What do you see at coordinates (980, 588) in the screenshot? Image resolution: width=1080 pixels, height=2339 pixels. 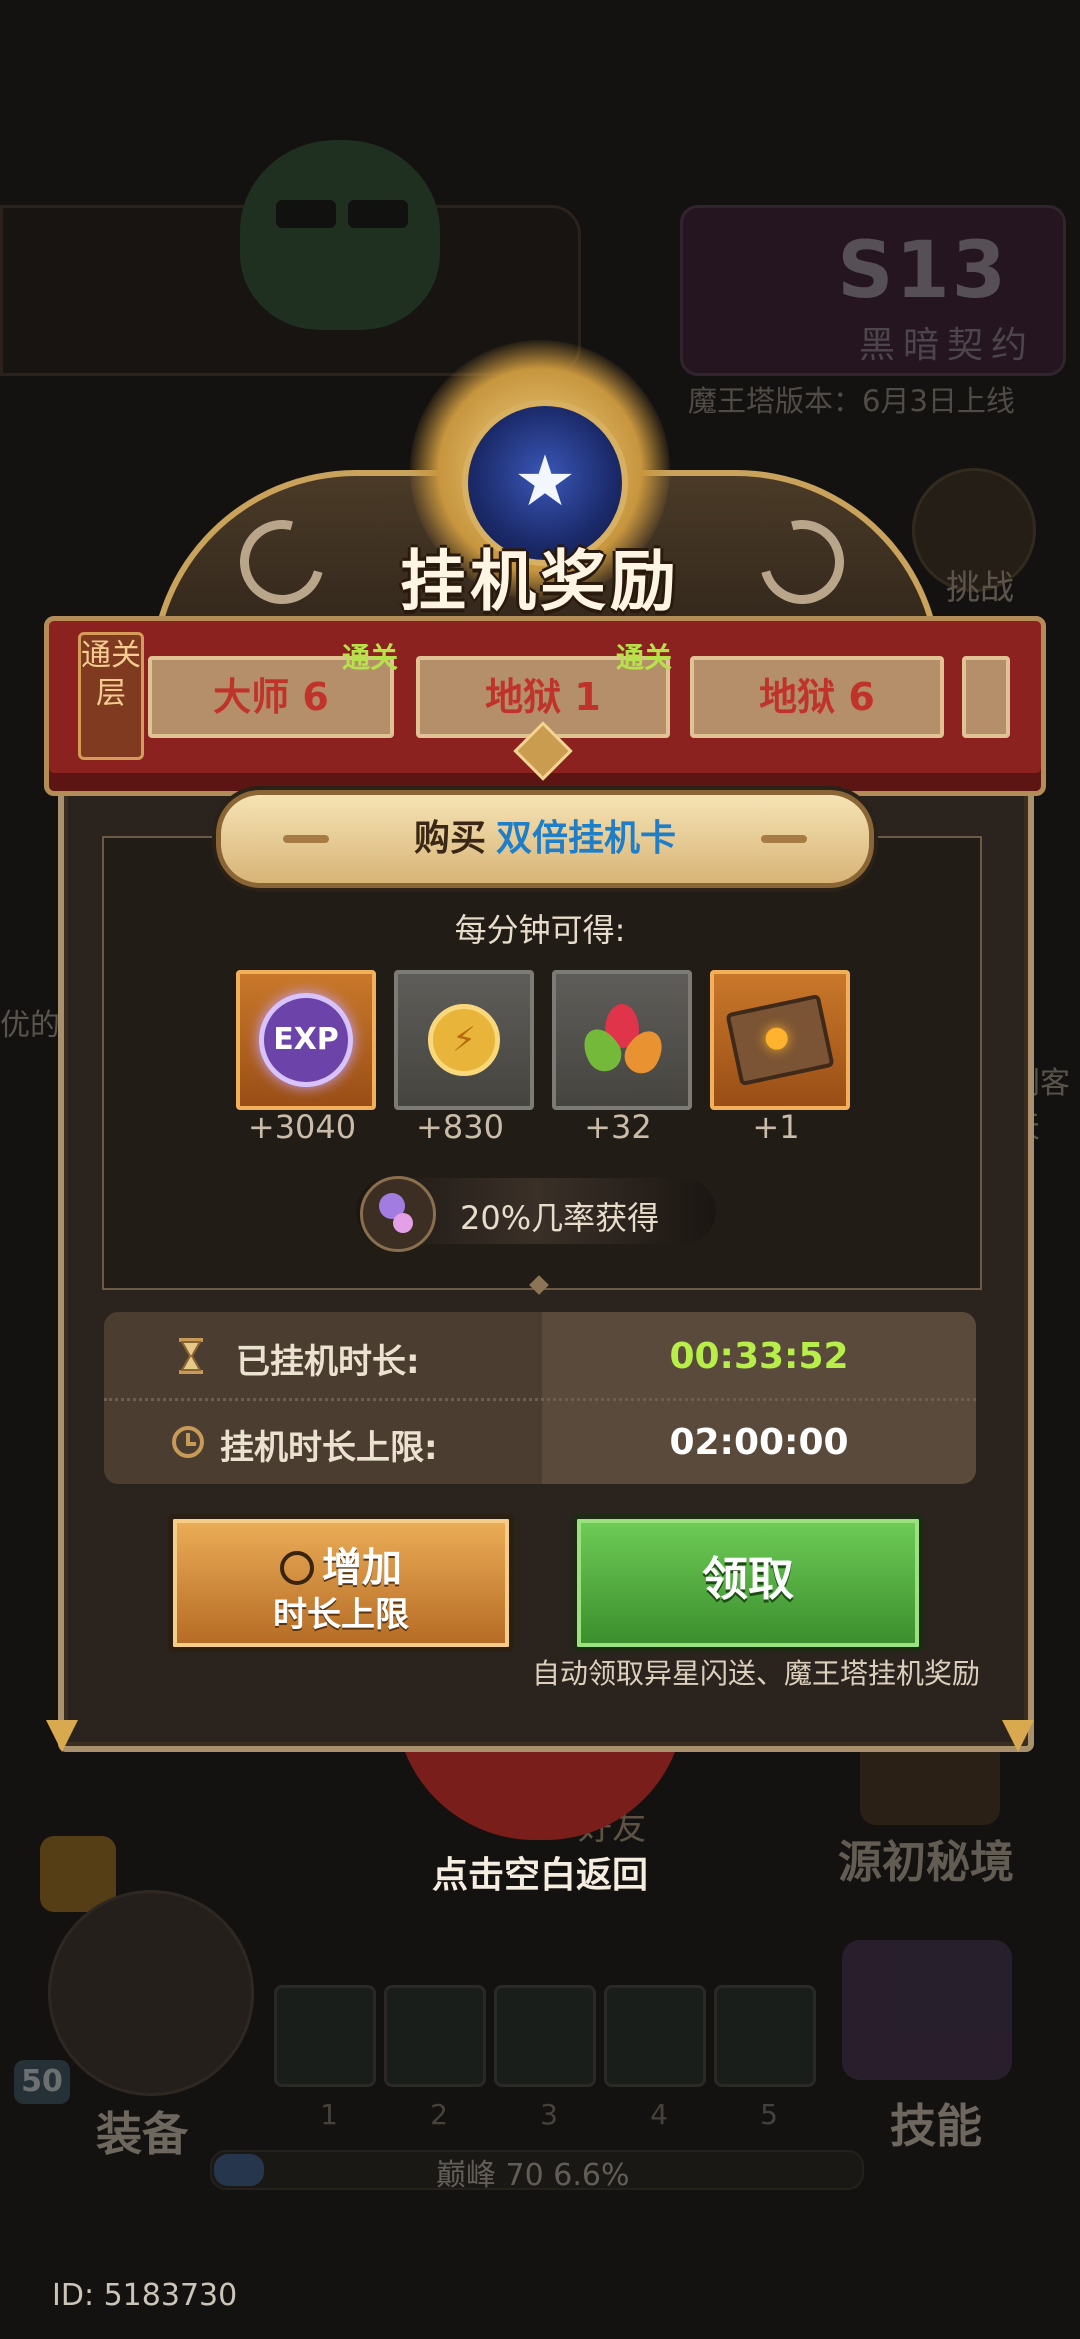 I see `challenge-label: 挑战` at bounding box center [980, 588].